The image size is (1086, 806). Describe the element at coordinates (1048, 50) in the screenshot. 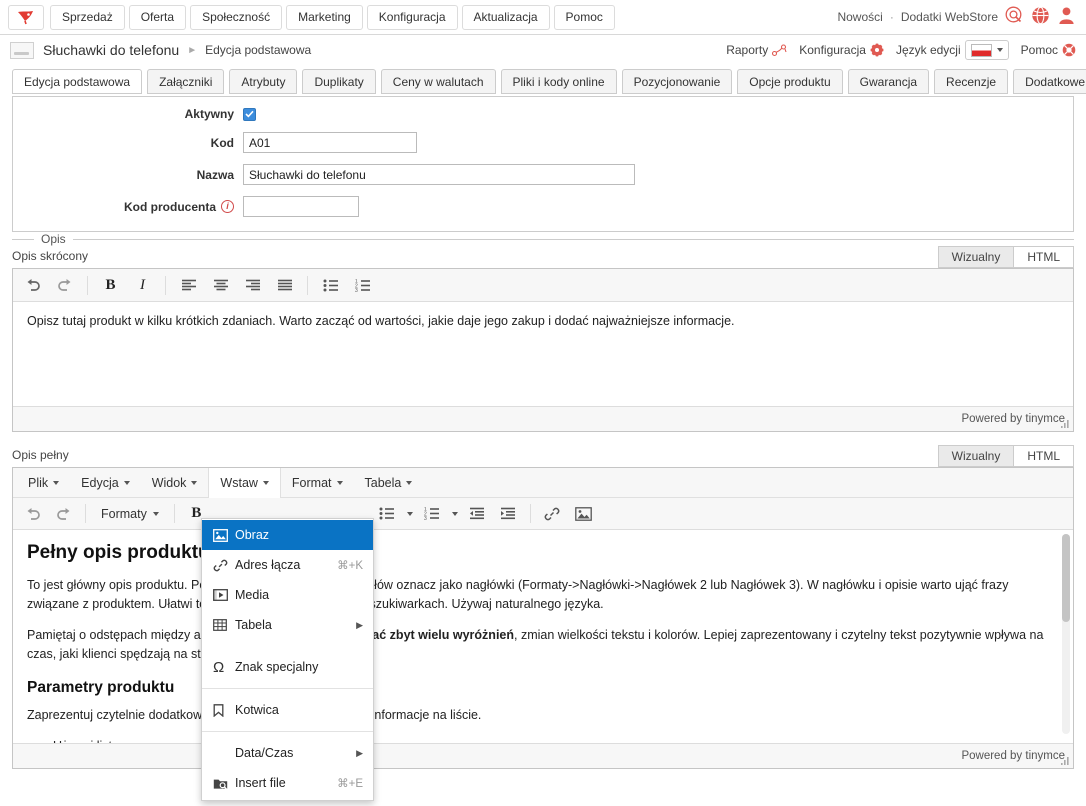

I see `help-link: Pomoc` at that location.